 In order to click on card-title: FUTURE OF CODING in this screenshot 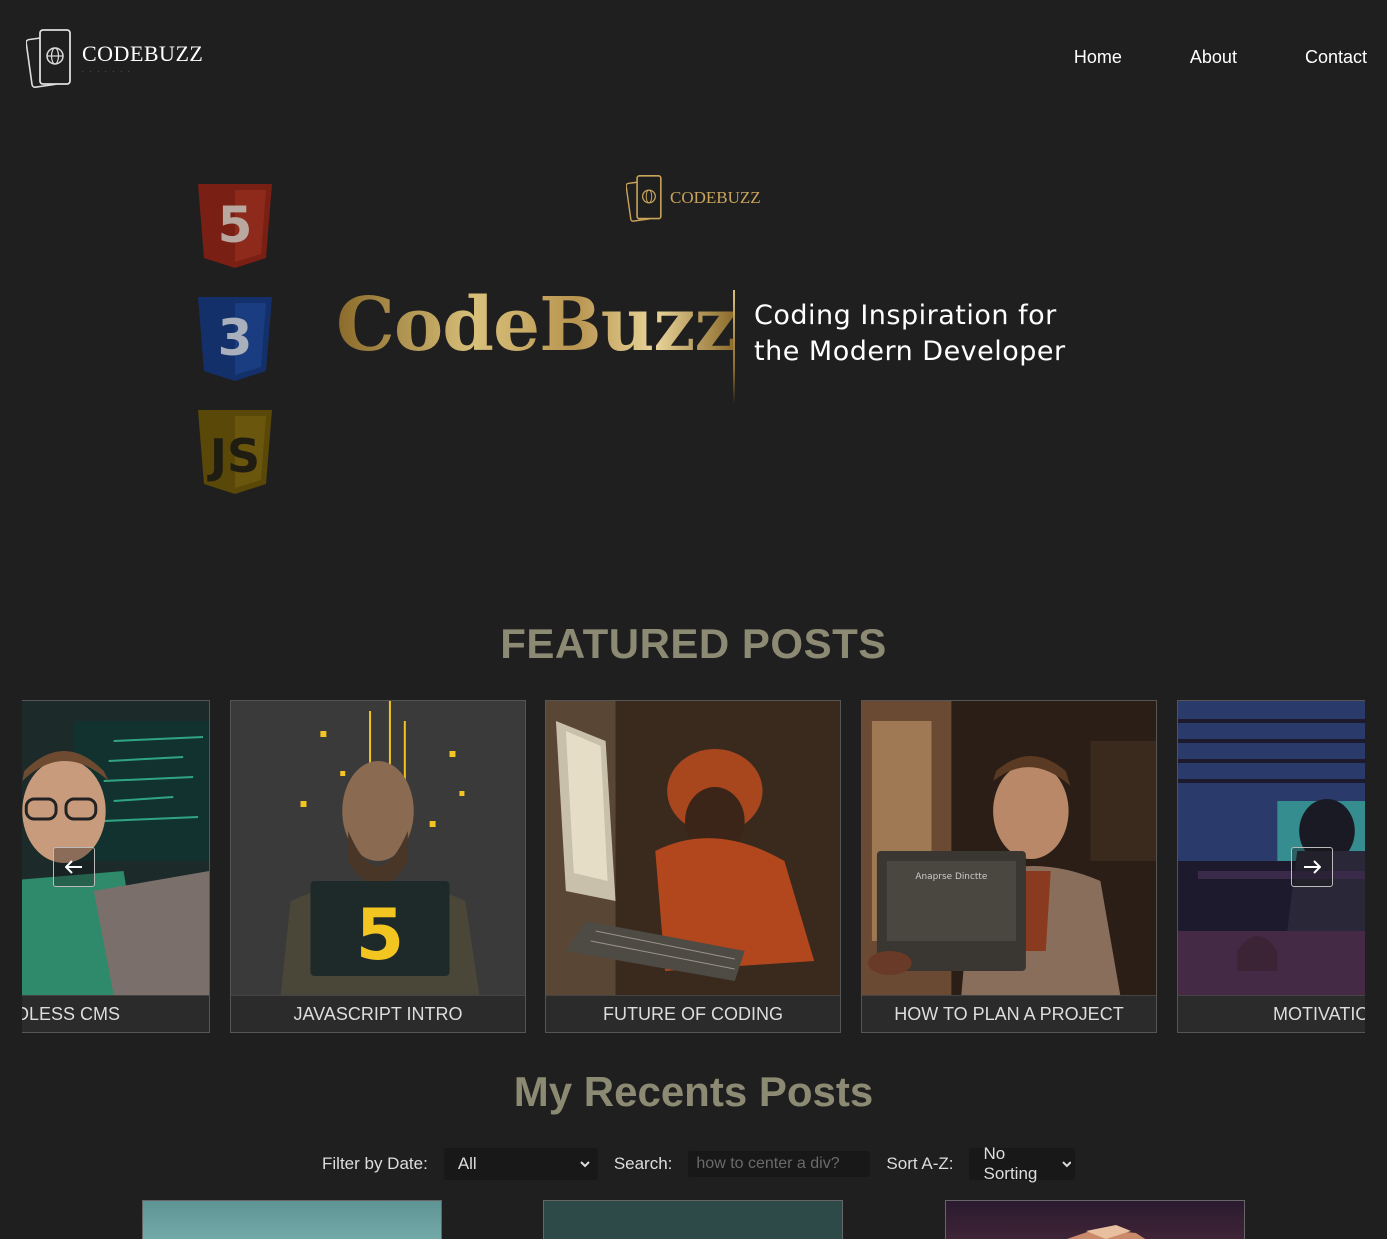, I will do `click(693, 1013)`.